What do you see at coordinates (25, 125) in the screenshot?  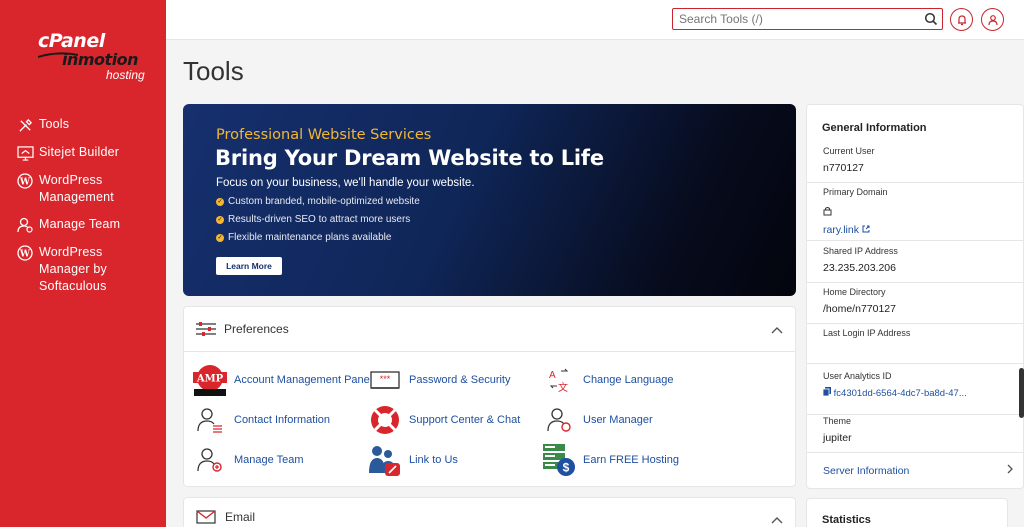 I see `tools-icon` at bounding box center [25, 125].